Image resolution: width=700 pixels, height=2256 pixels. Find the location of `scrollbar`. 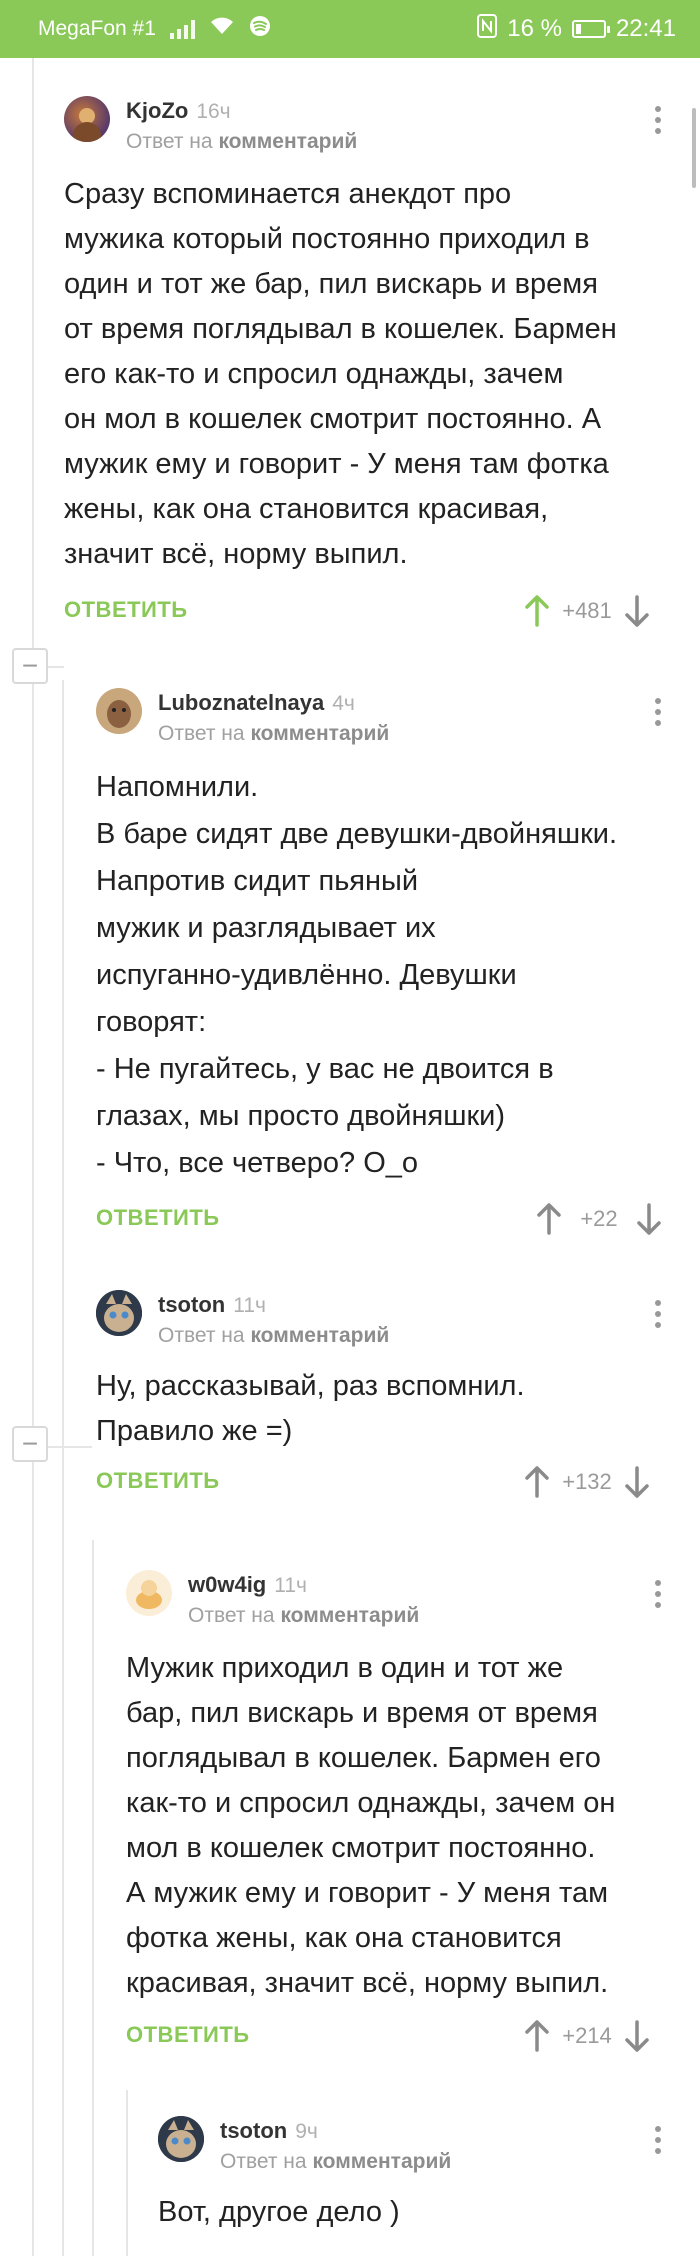

scrollbar is located at coordinates (694, 148).